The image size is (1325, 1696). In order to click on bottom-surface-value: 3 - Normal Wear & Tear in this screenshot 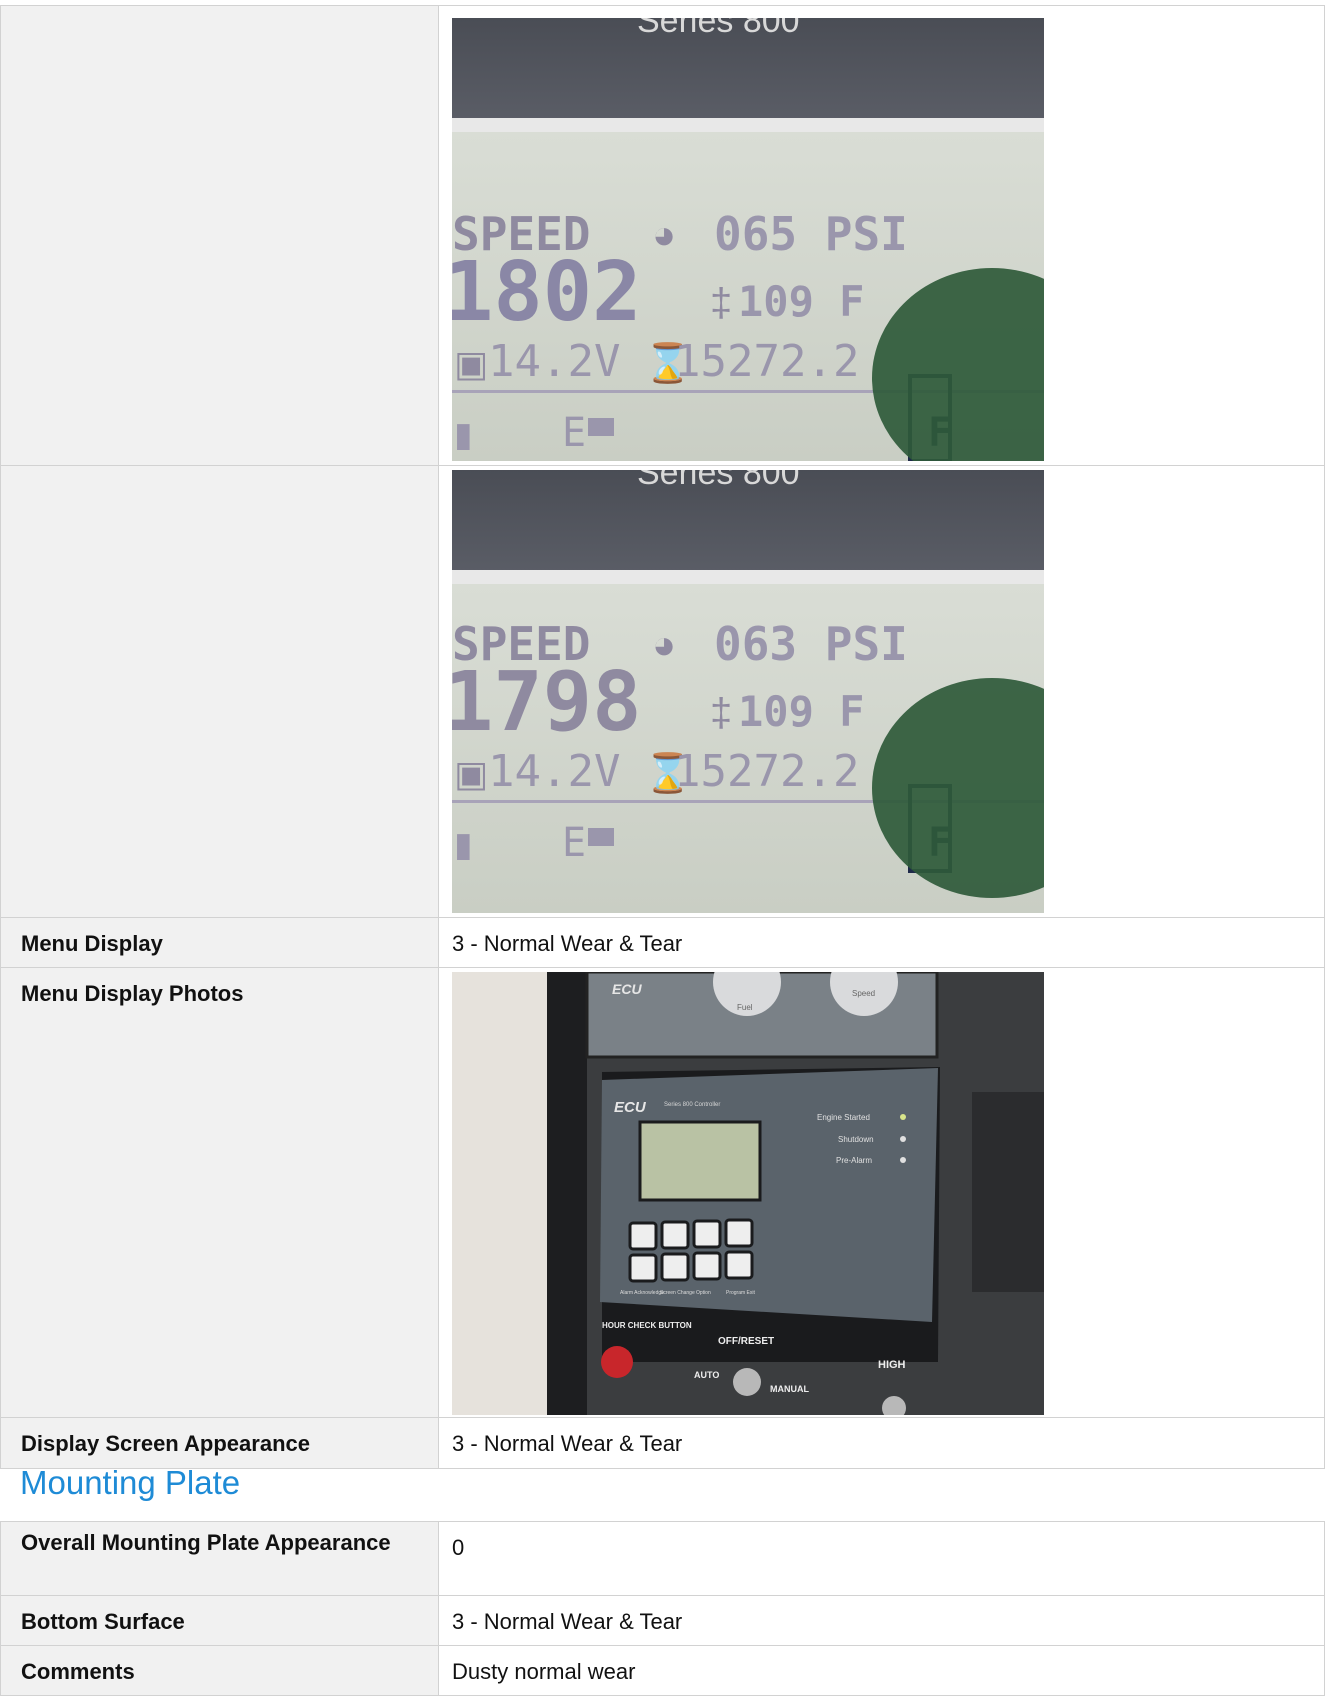, I will do `click(567, 1621)`.